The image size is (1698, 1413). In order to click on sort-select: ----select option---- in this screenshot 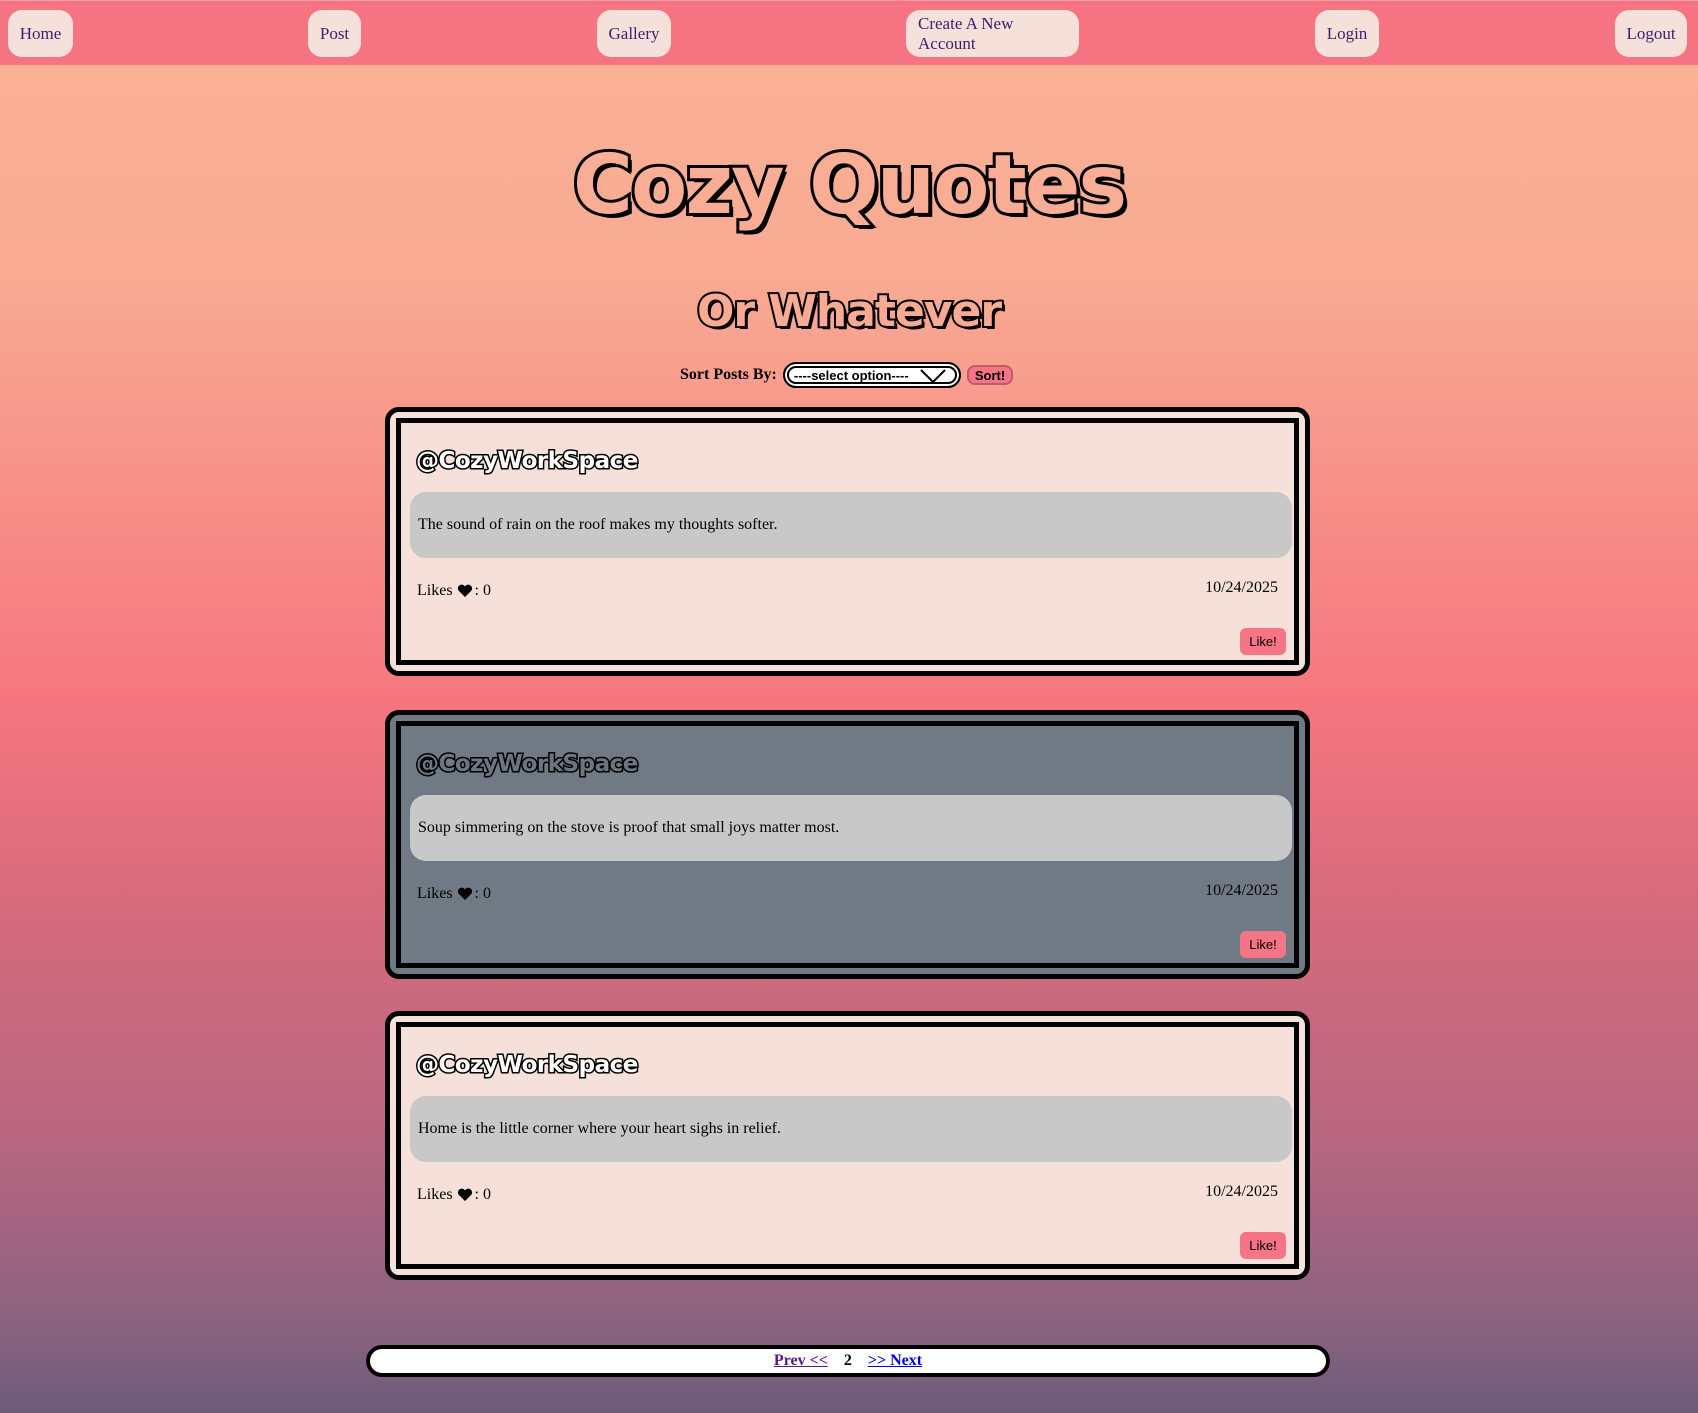, I will do `click(871, 375)`.